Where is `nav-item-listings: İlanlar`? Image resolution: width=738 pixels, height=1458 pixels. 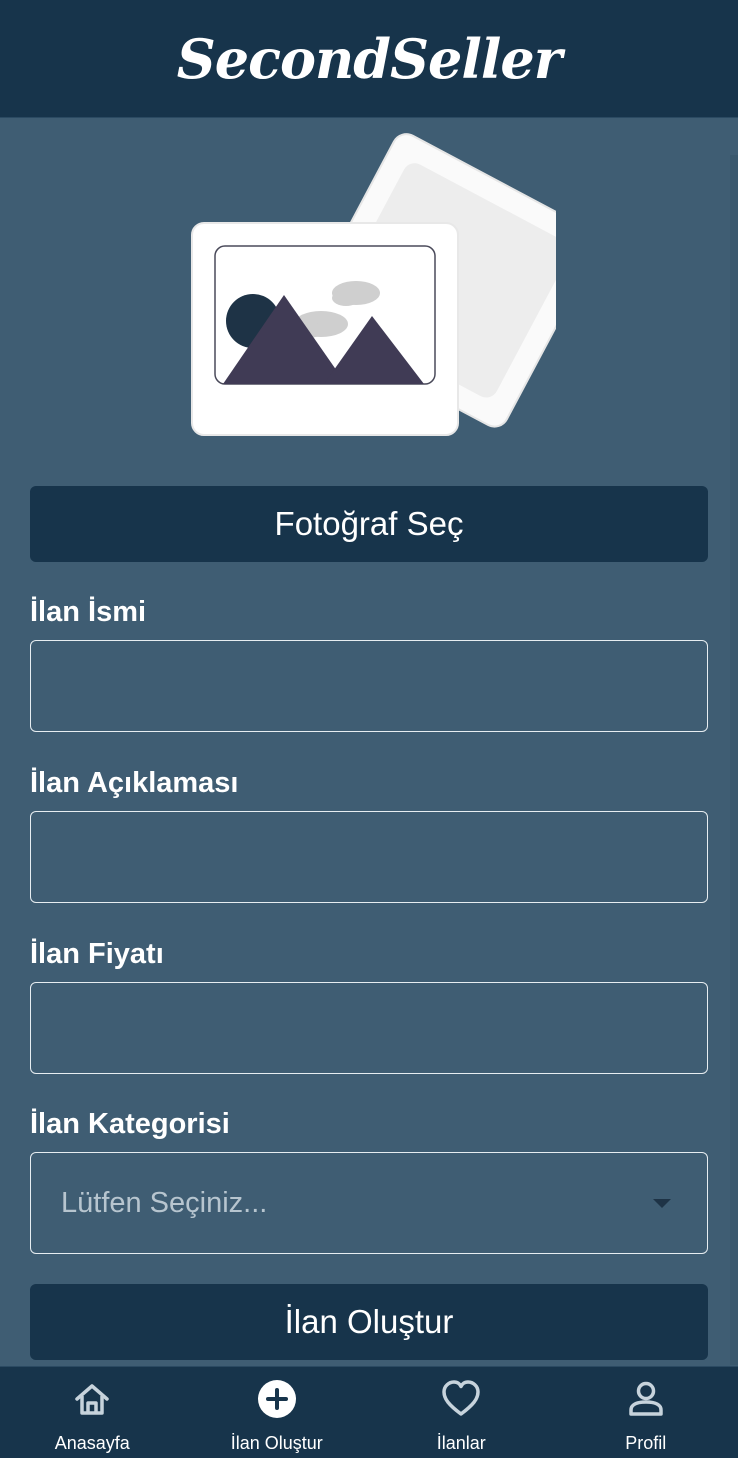
nav-item-listings: İlanlar is located at coordinates (461, 1412).